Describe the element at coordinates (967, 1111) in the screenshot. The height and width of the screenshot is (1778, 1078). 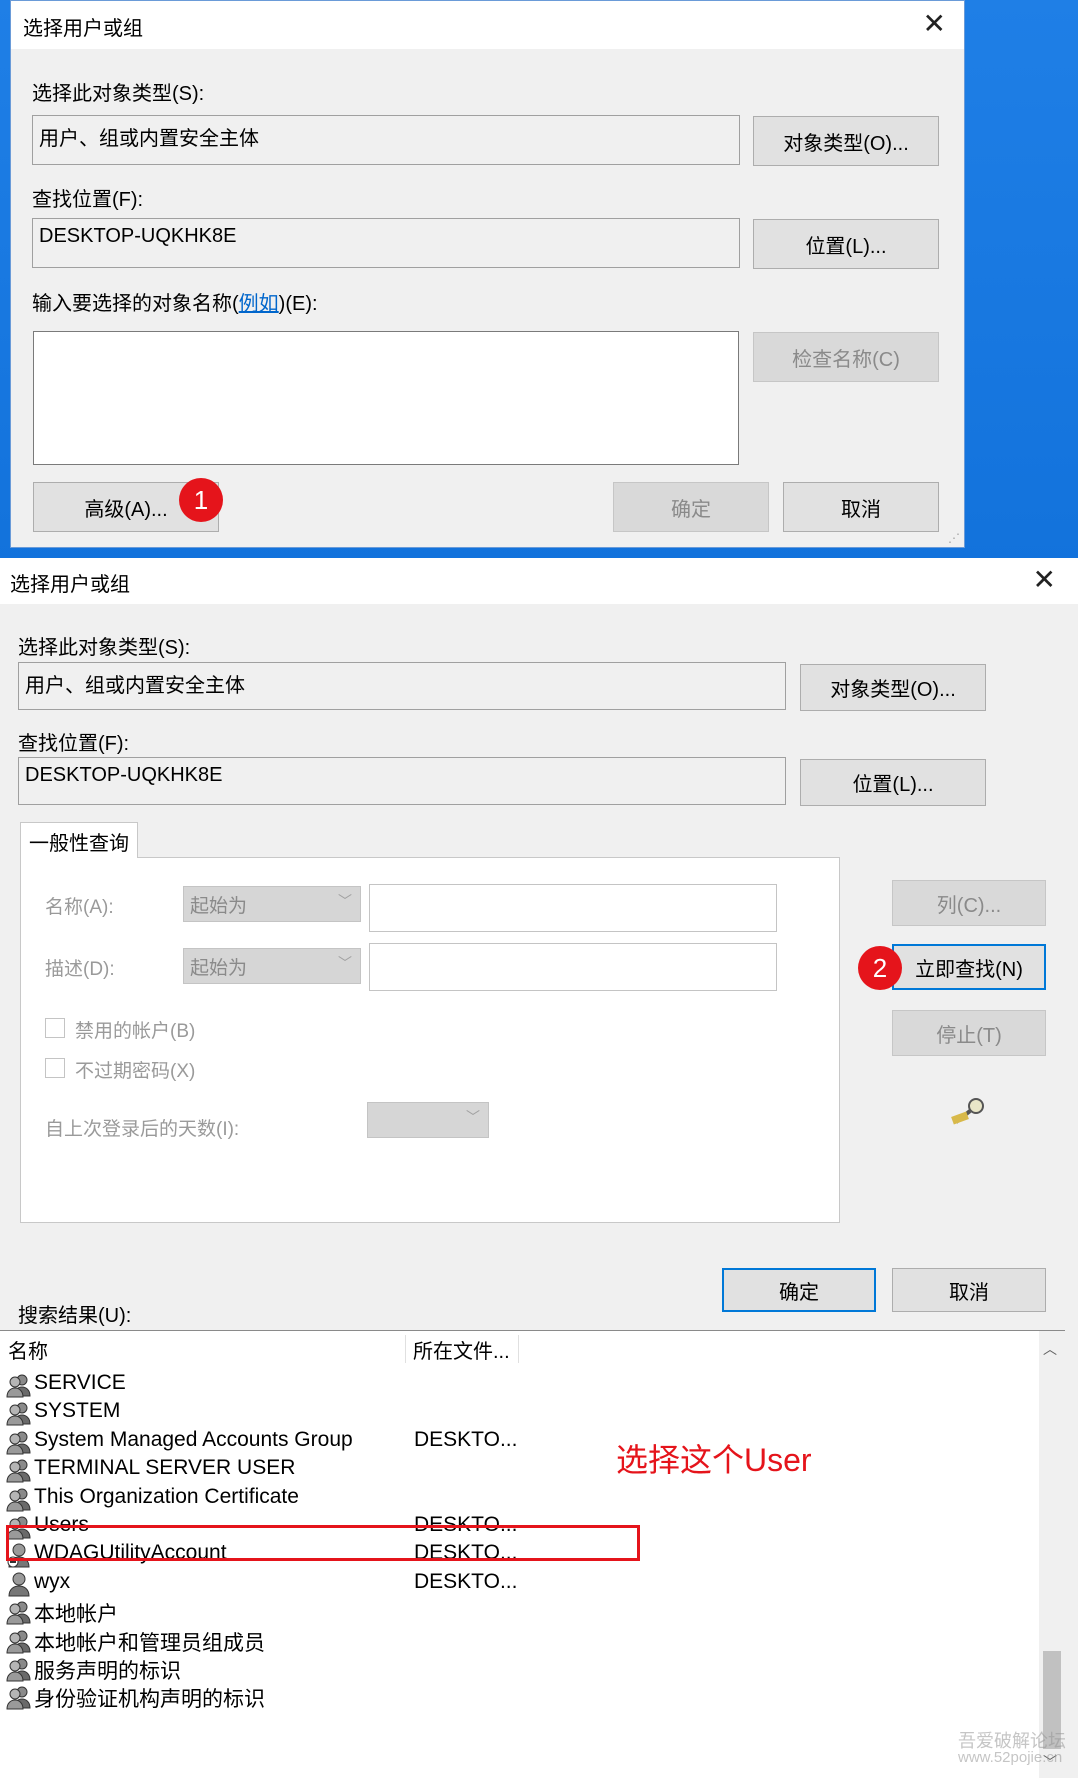
I see `search-animation-icon` at that location.